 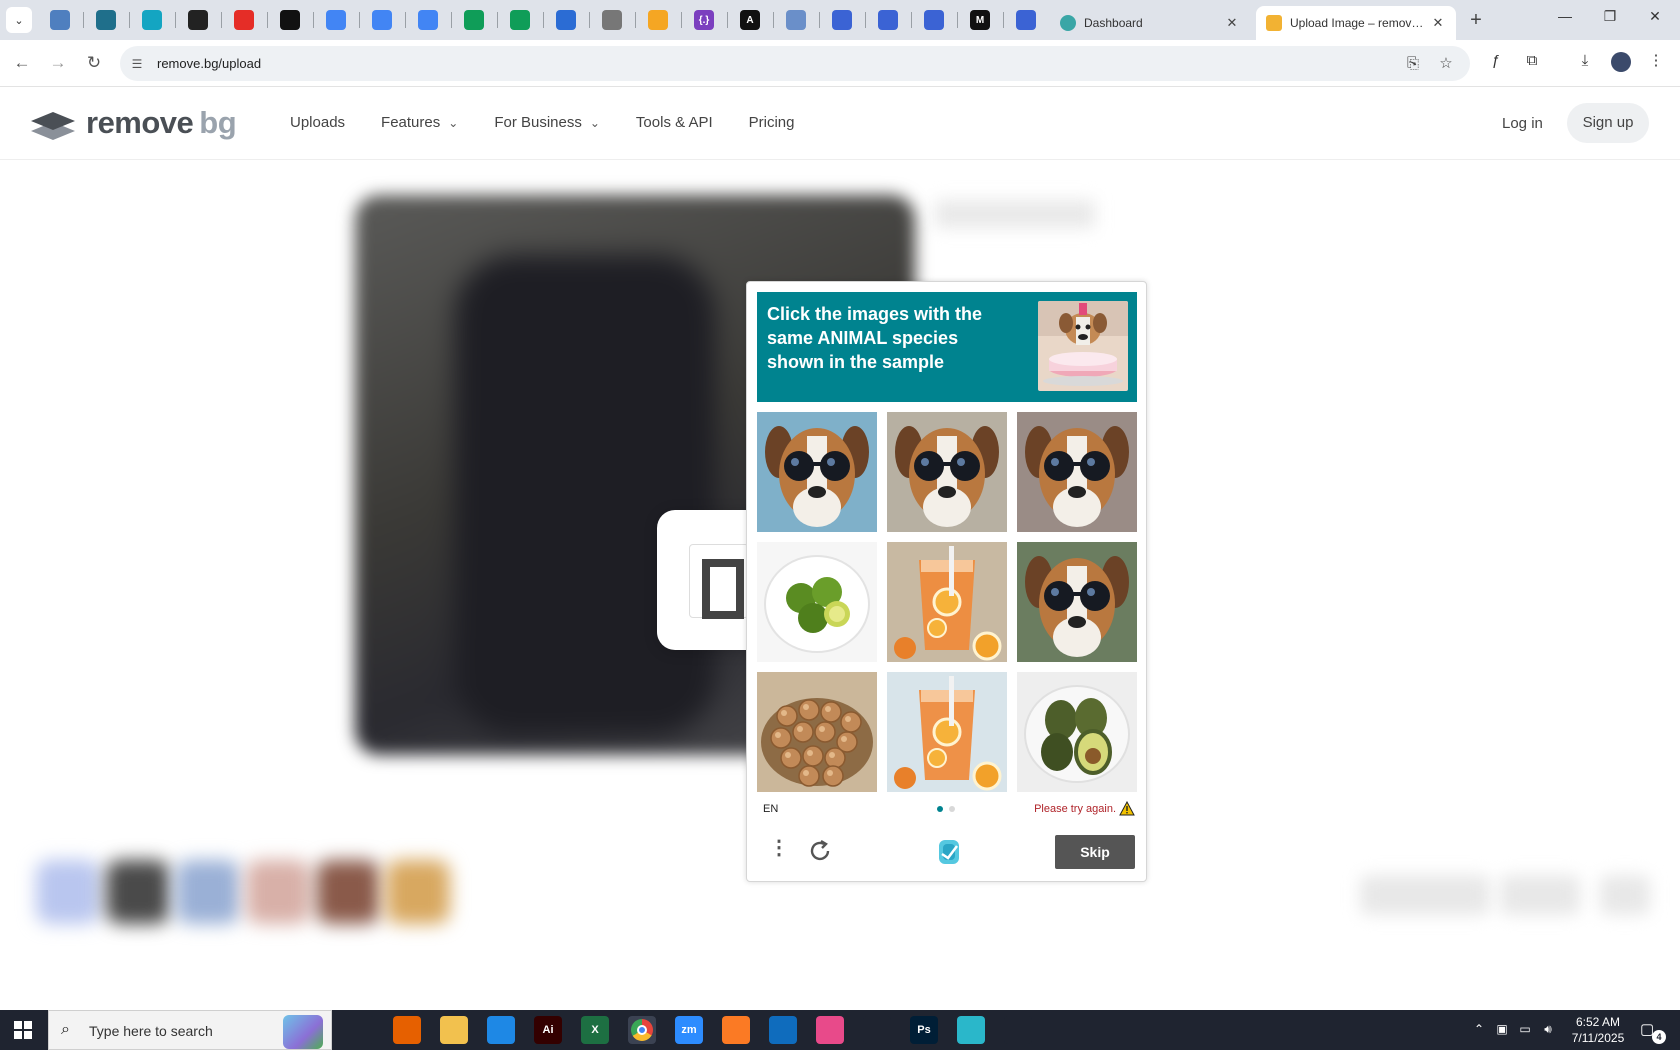 I want to click on anthropic-icon: A, so click(x=750, y=20).